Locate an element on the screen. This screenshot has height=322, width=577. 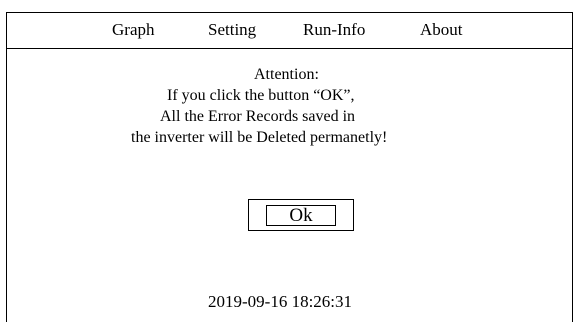
attention-heading: Attention: is located at coordinates (286, 74).